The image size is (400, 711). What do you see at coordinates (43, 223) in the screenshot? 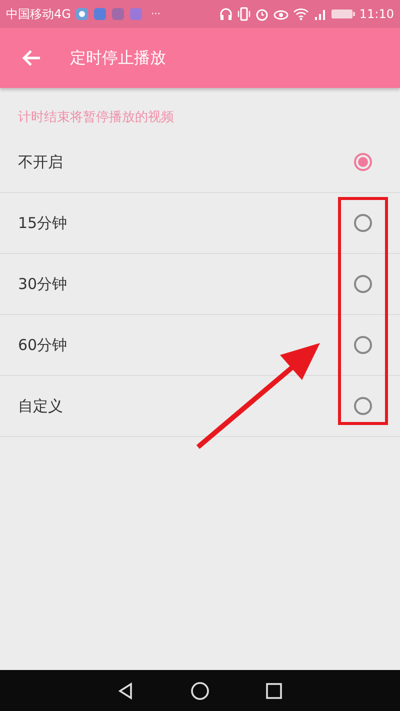
I see `option-label: 15分钟` at bounding box center [43, 223].